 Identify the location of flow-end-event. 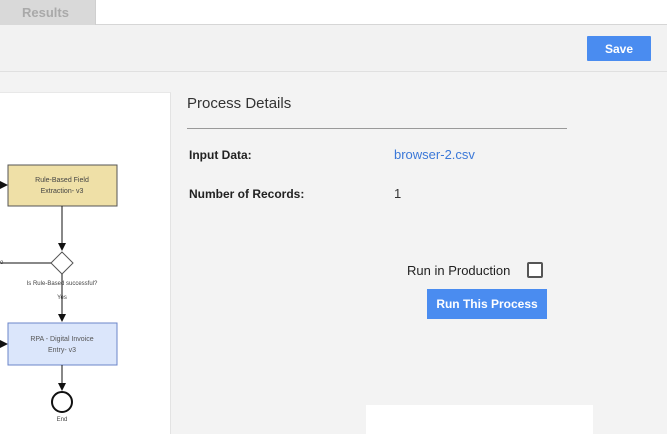
(62, 402).